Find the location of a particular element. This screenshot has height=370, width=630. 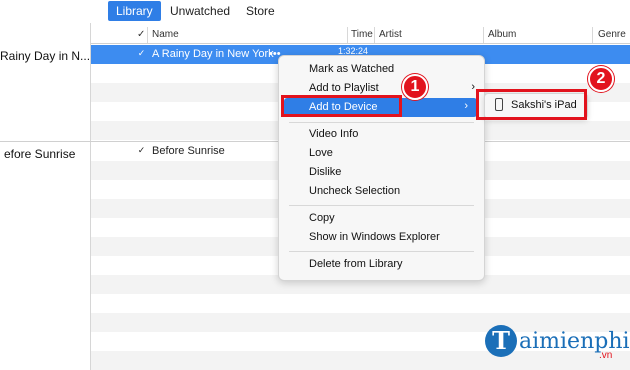

track-name: A Rainy Day in New York is located at coordinates (213, 54).